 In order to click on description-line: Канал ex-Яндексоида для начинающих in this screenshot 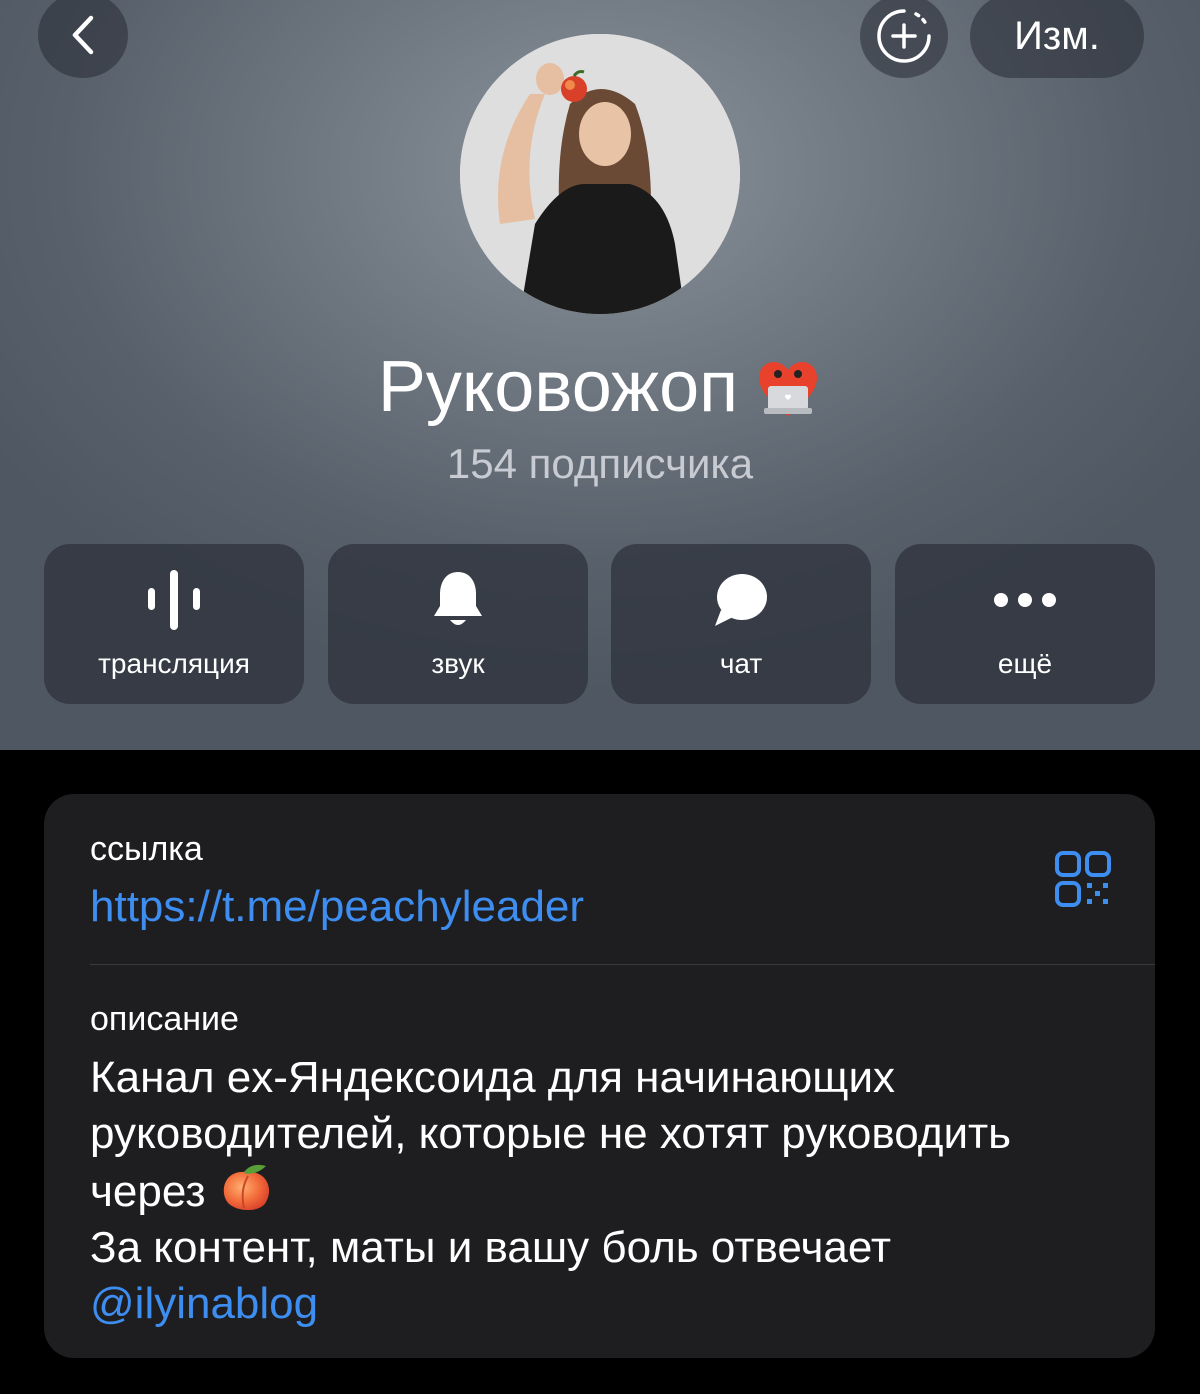, I will do `click(493, 1077)`.